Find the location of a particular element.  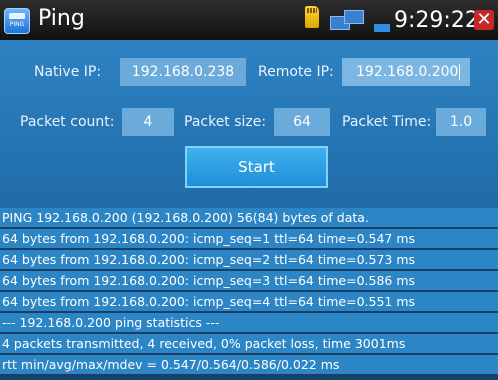

packet-time-input: 1.0 is located at coordinates (461, 122).